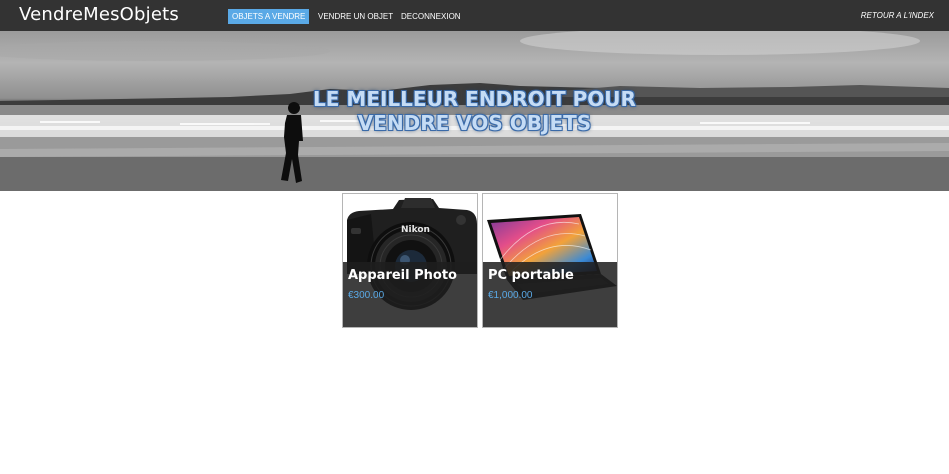 Image resolution: width=949 pixels, height=474 pixels. Describe the element at coordinates (897, 15) in the screenshot. I see `nav-retour-index: Retour a l'index` at that location.